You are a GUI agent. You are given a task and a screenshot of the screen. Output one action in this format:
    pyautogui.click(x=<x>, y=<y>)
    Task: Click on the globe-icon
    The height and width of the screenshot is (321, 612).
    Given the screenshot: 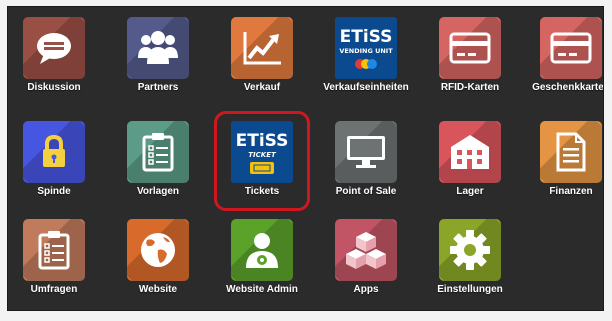 What is the action you would take?
    pyautogui.click(x=158, y=250)
    